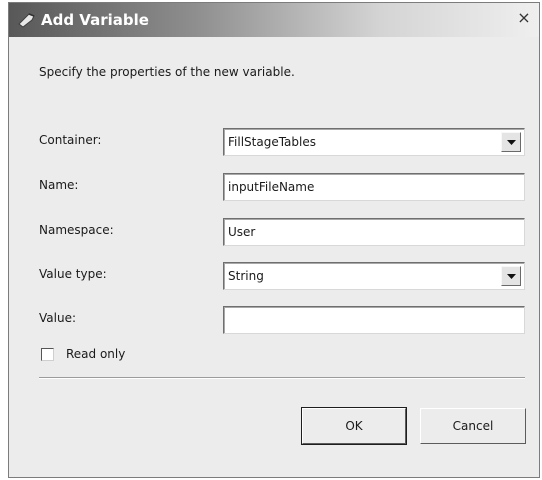  I want to click on name-label: Name:, so click(59, 185).